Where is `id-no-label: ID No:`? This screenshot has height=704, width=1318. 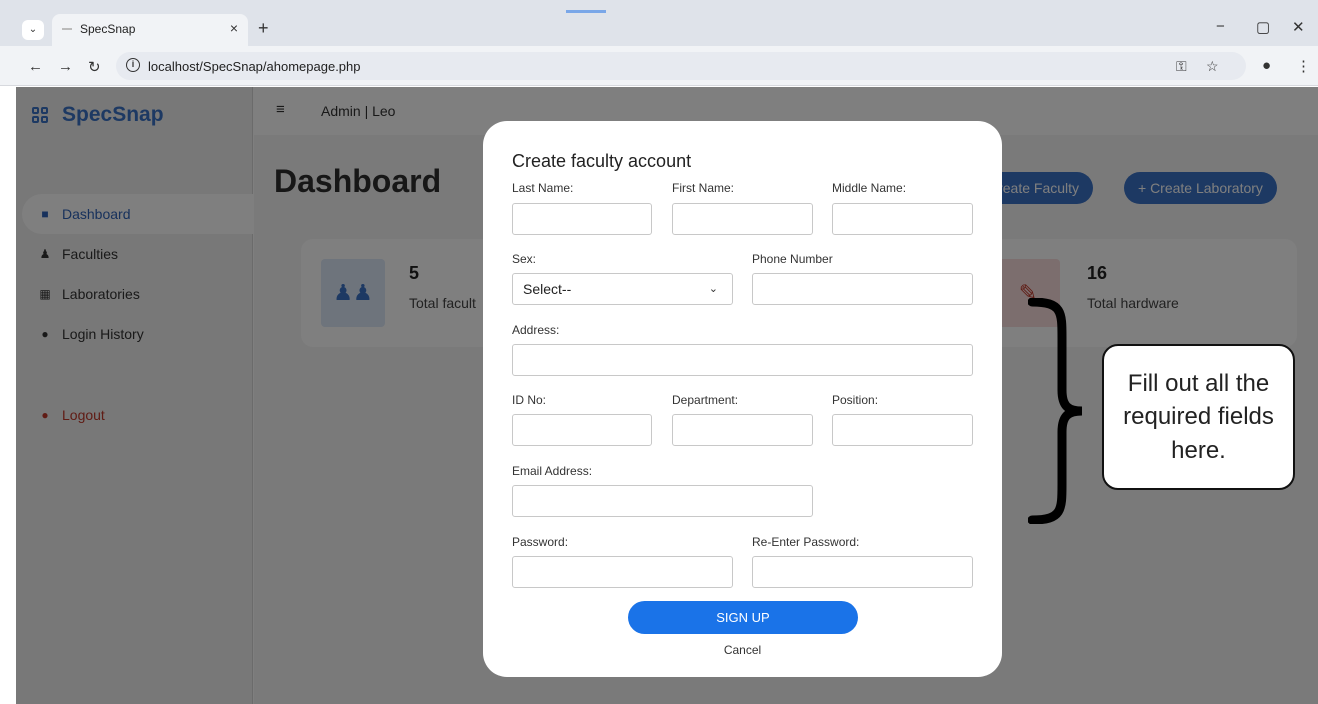 id-no-label: ID No: is located at coordinates (529, 400).